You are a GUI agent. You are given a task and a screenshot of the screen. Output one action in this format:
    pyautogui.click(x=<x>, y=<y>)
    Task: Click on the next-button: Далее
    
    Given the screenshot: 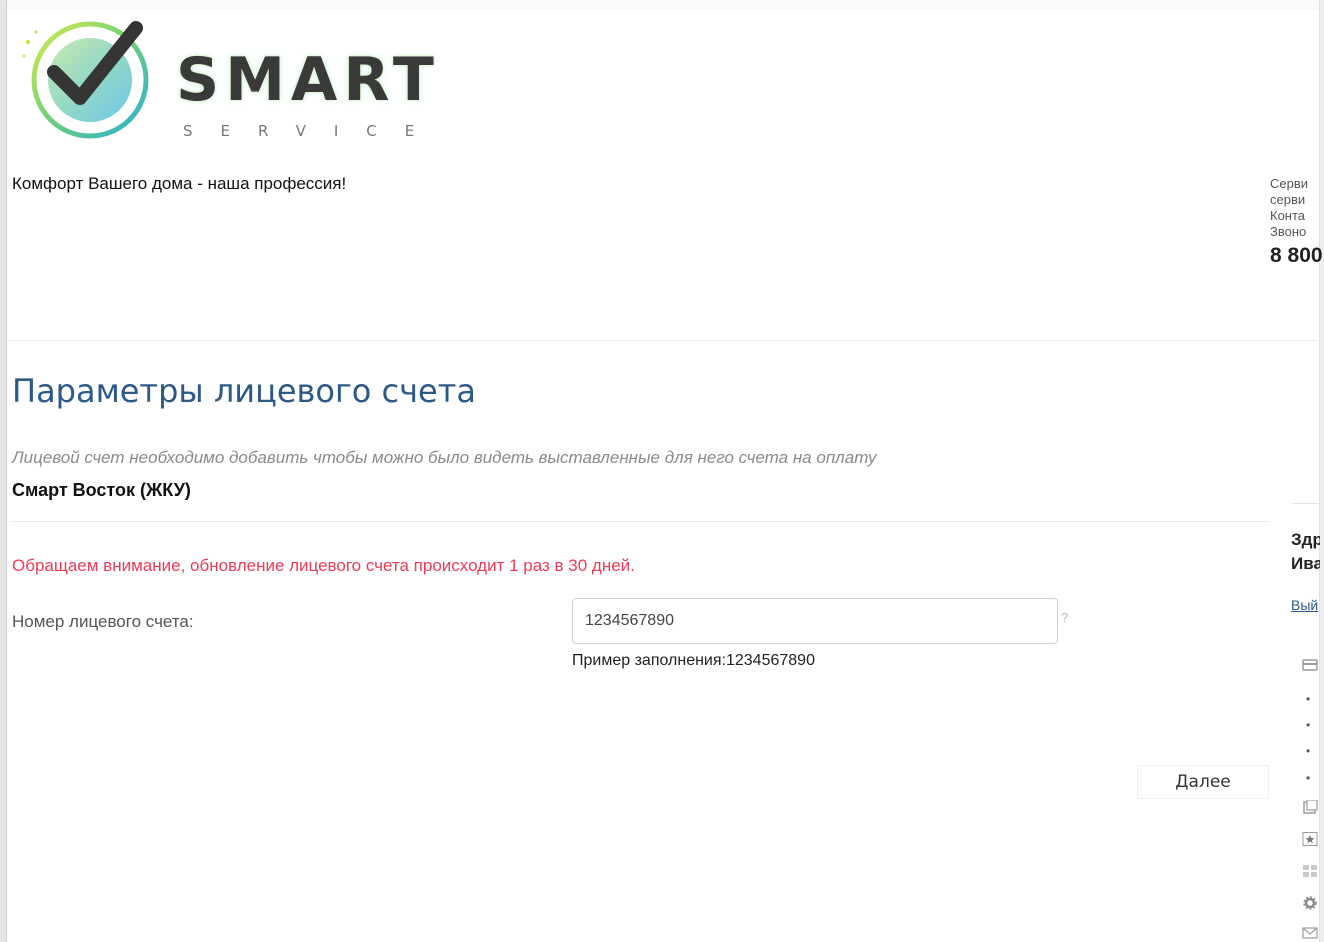 What is the action you would take?
    pyautogui.click(x=1203, y=782)
    